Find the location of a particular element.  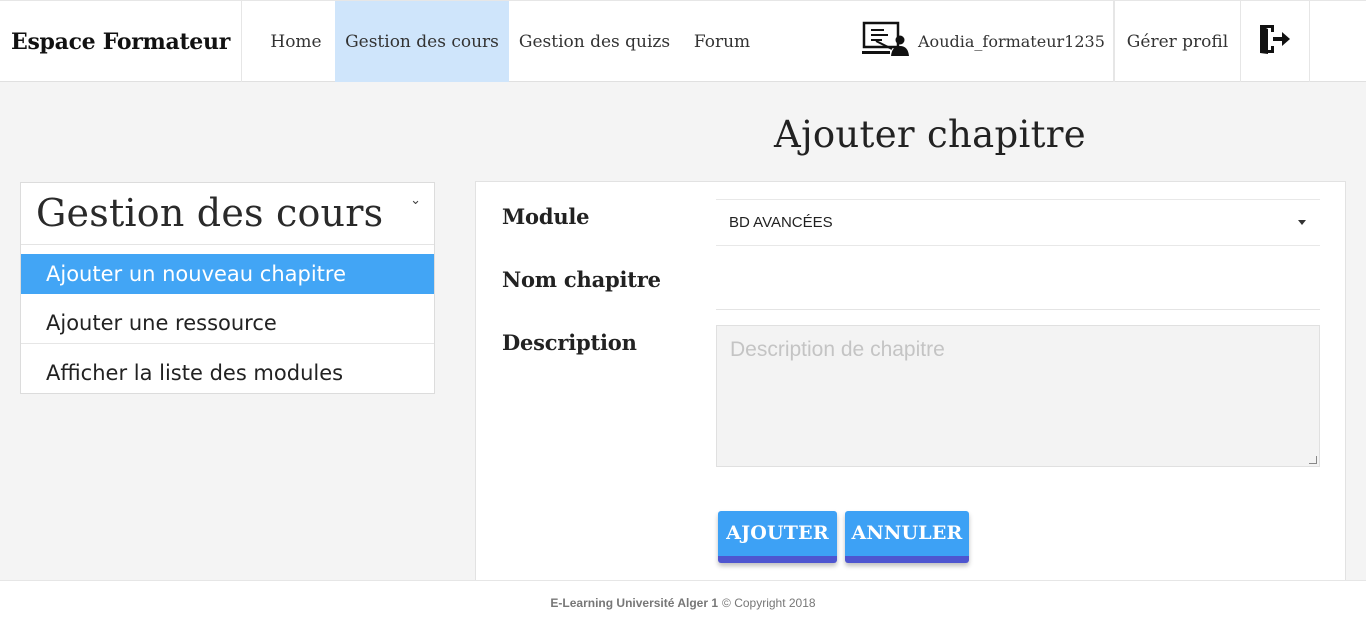

nav-gestion-quizs: Gestion des quizs is located at coordinates (594, 41).